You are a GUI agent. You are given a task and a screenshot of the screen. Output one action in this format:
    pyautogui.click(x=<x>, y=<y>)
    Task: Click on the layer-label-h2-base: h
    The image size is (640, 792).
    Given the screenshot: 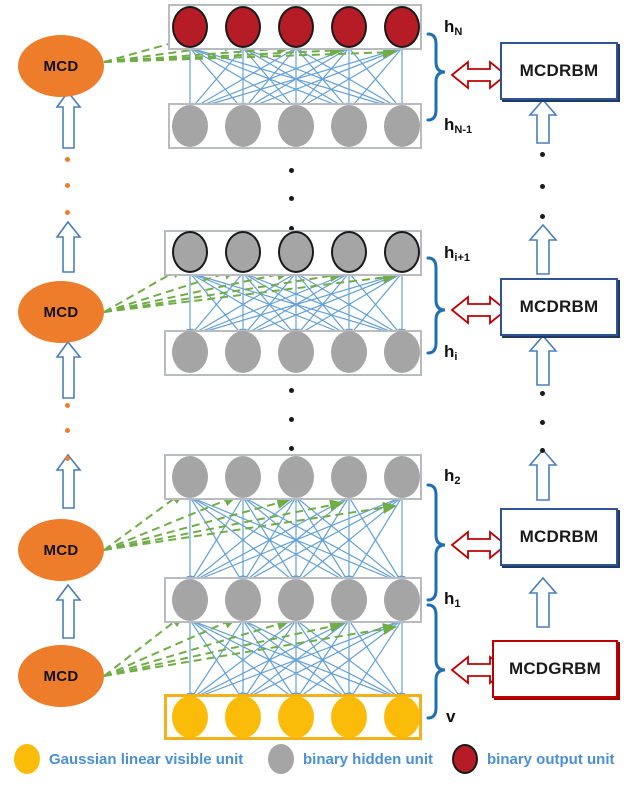 What is the action you would take?
    pyautogui.click(x=449, y=475)
    